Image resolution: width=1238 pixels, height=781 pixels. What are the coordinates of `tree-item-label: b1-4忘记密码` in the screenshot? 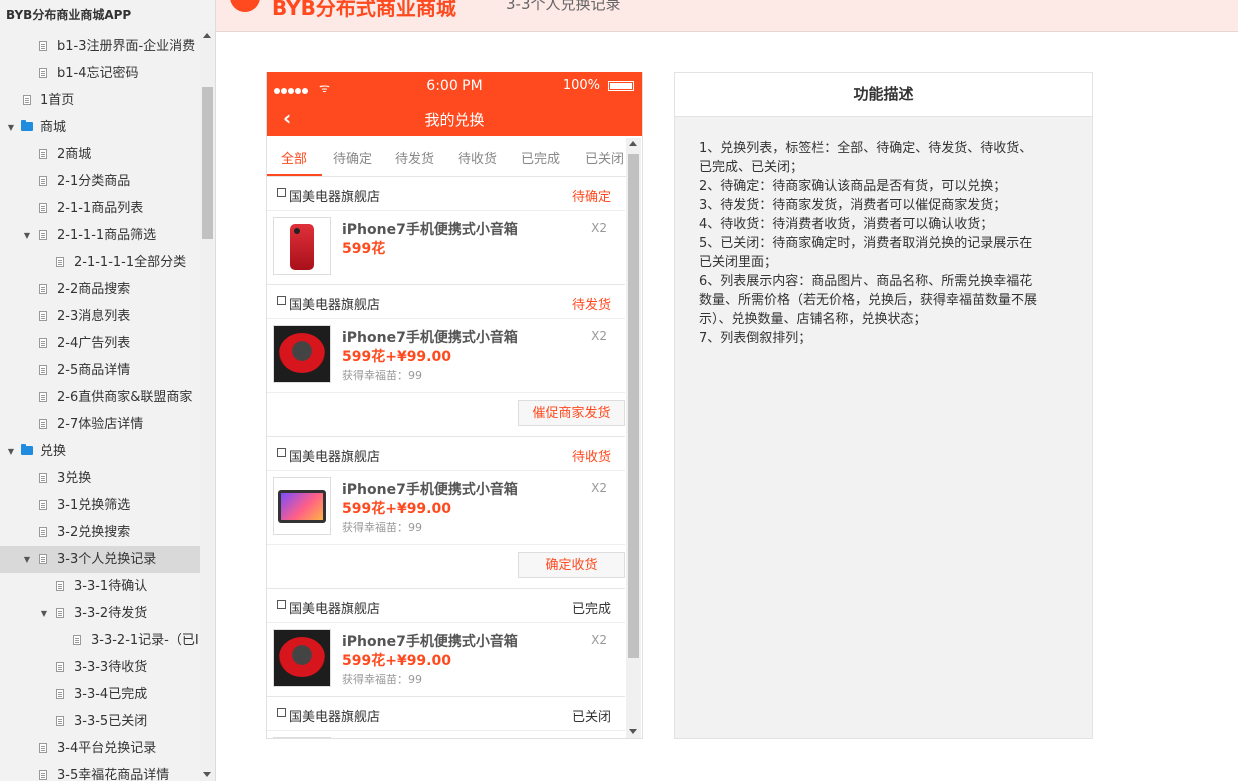 It's located at (98, 73).